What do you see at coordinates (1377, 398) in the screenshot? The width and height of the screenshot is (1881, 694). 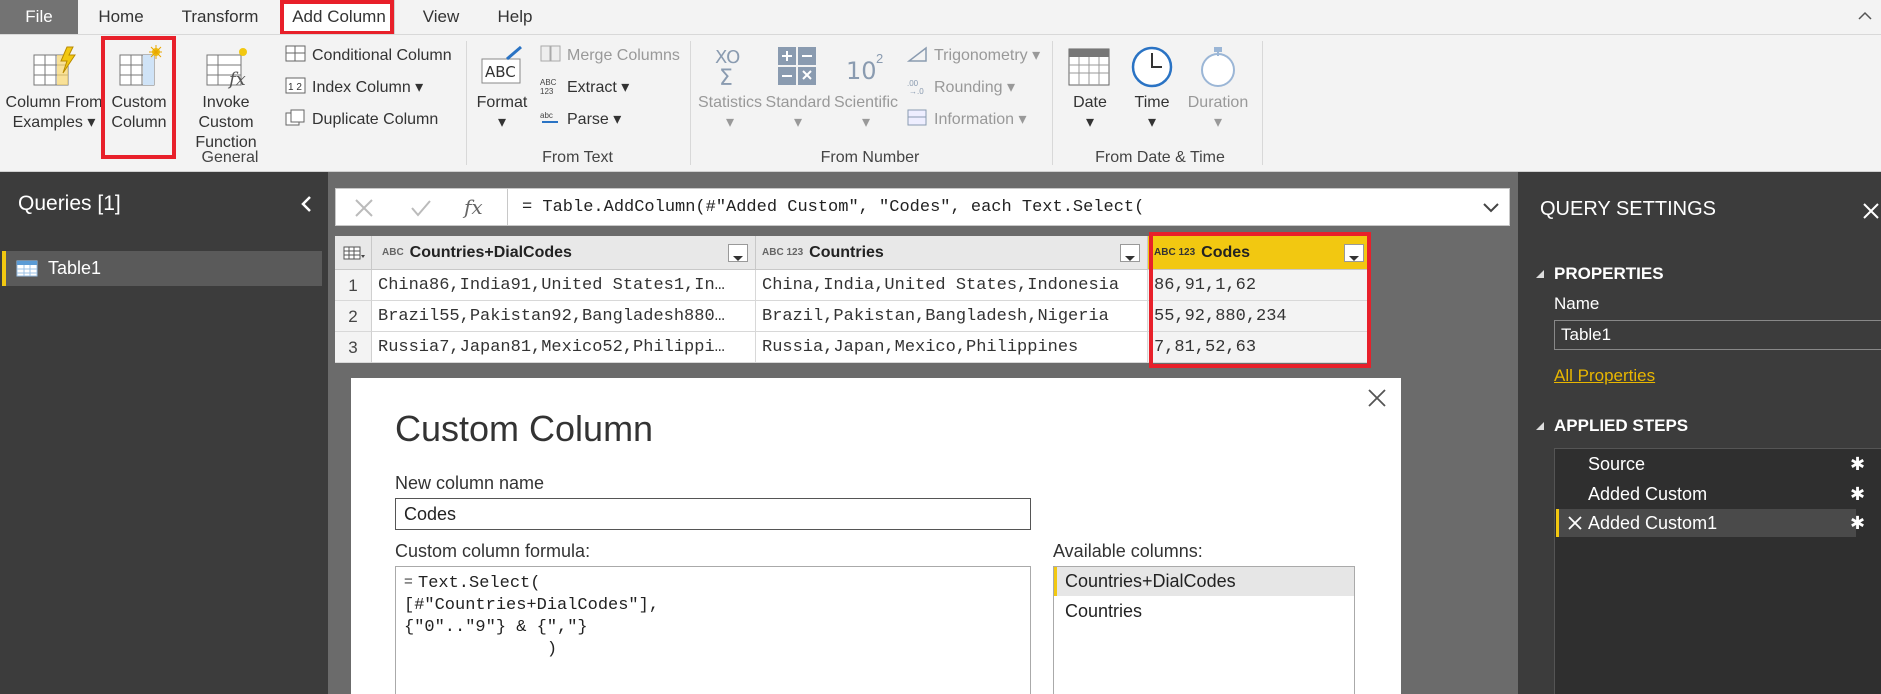 I see `close-dialog-icon` at bounding box center [1377, 398].